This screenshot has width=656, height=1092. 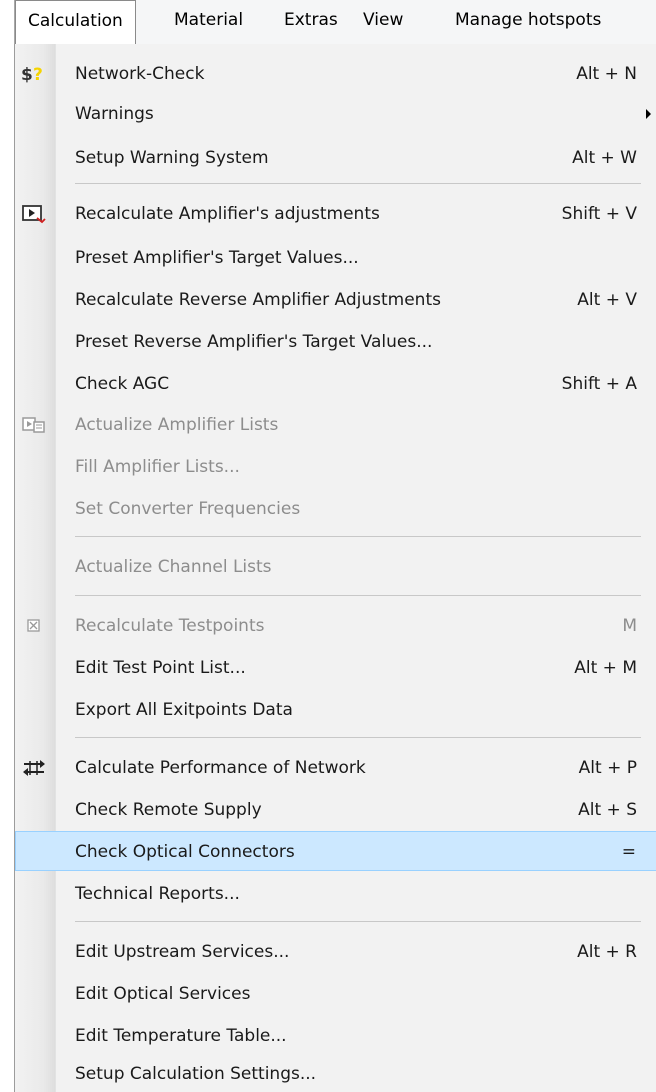 What do you see at coordinates (607, 768) in the screenshot?
I see `menu-item-shortcut: Alt + P` at bounding box center [607, 768].